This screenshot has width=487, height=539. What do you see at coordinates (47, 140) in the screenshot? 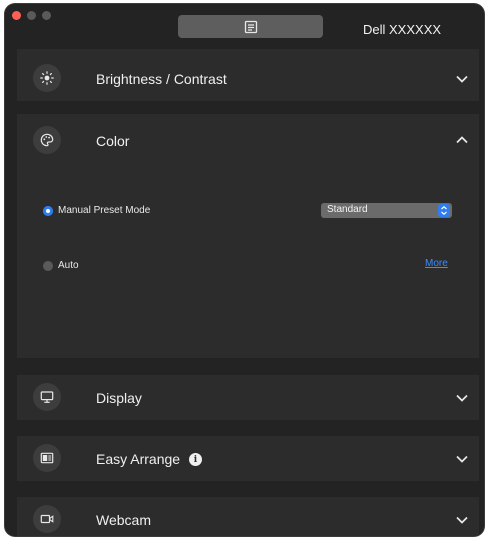
I see `palette-icon` at bounding box center [47, 140].